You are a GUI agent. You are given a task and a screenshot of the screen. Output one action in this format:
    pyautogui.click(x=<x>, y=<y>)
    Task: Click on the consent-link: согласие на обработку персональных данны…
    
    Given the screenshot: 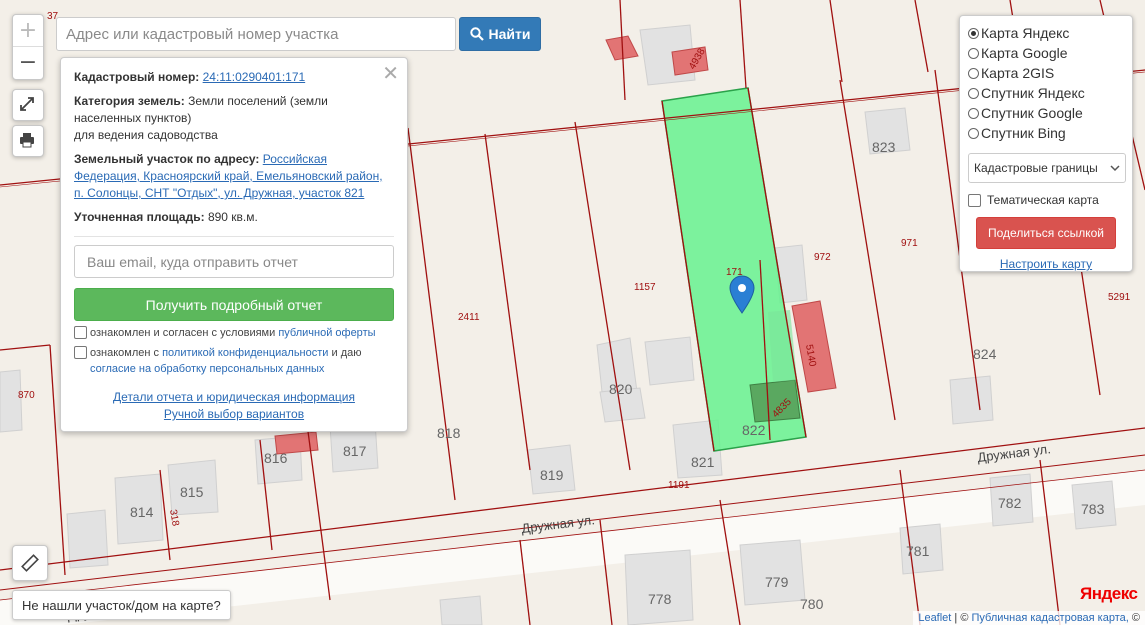 What is the action you would take?
    pyautogui.click(x=207, y=369)
    